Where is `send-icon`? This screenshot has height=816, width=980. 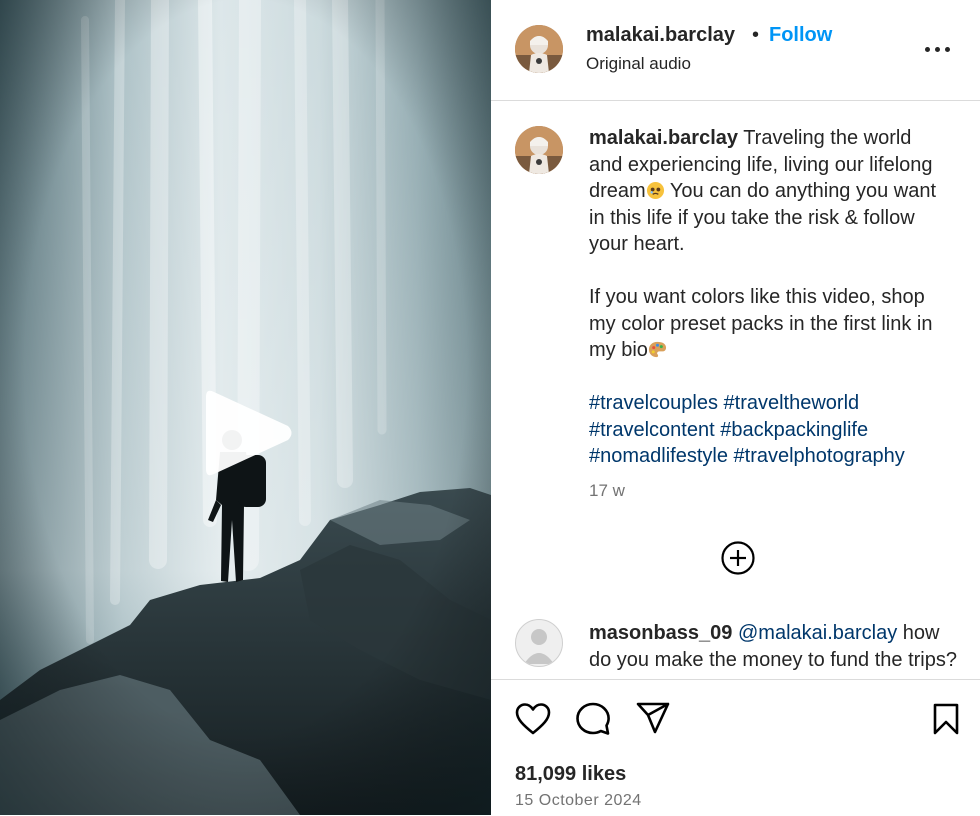
send-icon is located at coordinates (653, 718).